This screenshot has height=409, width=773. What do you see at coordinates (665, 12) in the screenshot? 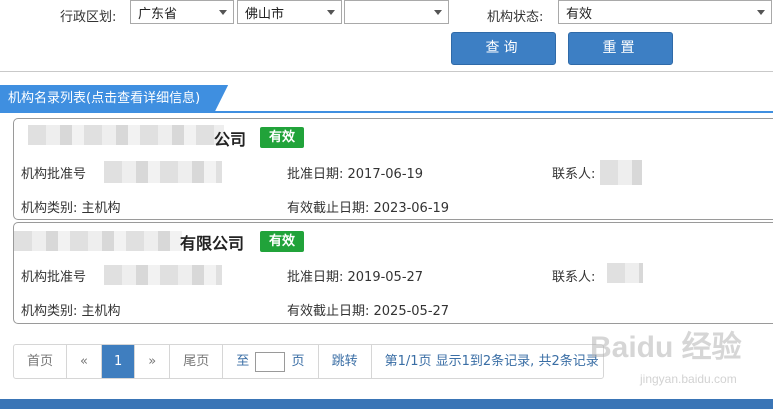
I see `status-select: 有效` at bounding box center [665, 12].